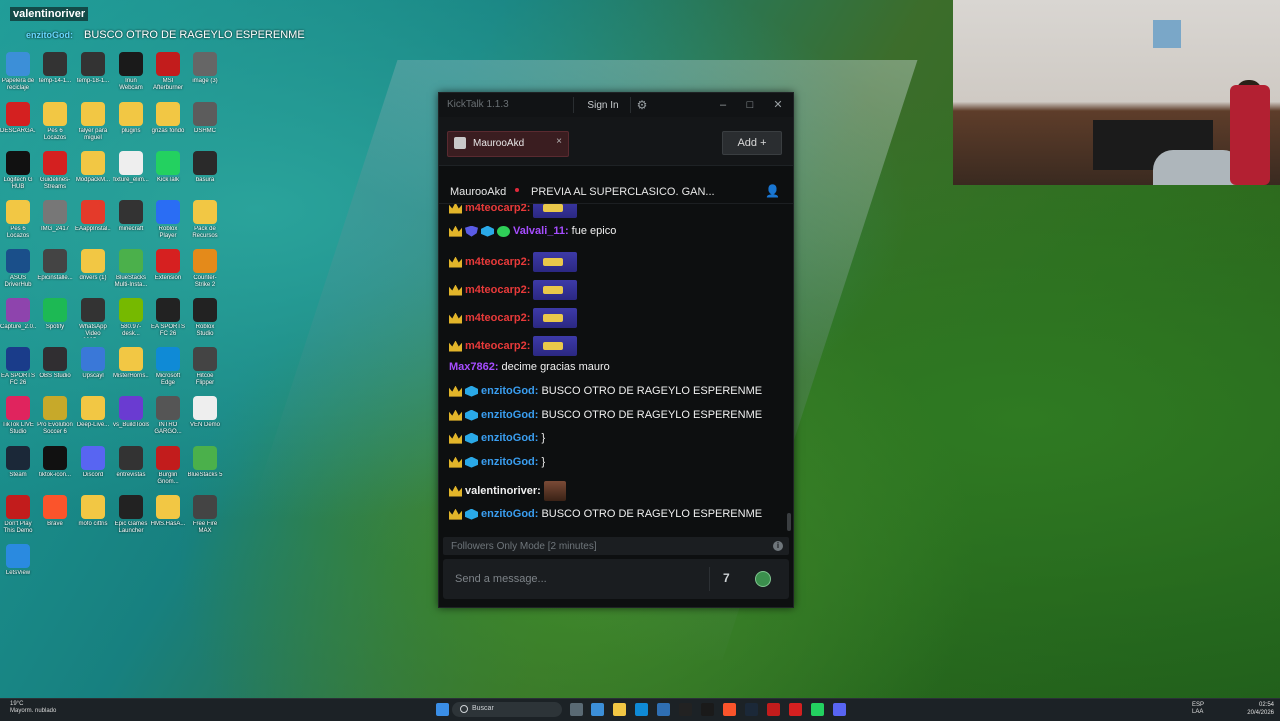  Describe the element at coordinates (55, 367) in the screenshot. I see `desktop-icon: OBS Studio` at that location.